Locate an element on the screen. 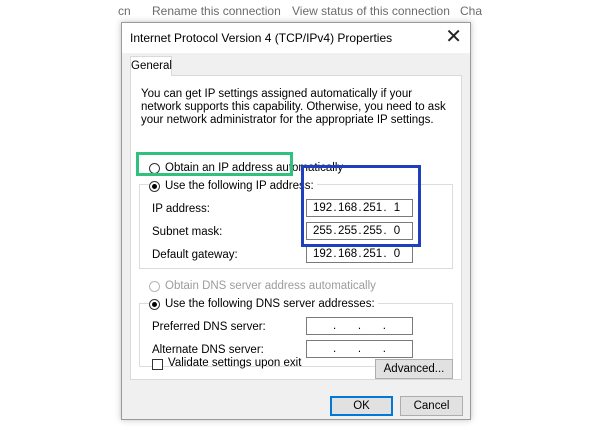 The width and height of the screenshot is (592, 444). alternate-dns-label: Alternate DNS server: is located at coordinates (208, 350).